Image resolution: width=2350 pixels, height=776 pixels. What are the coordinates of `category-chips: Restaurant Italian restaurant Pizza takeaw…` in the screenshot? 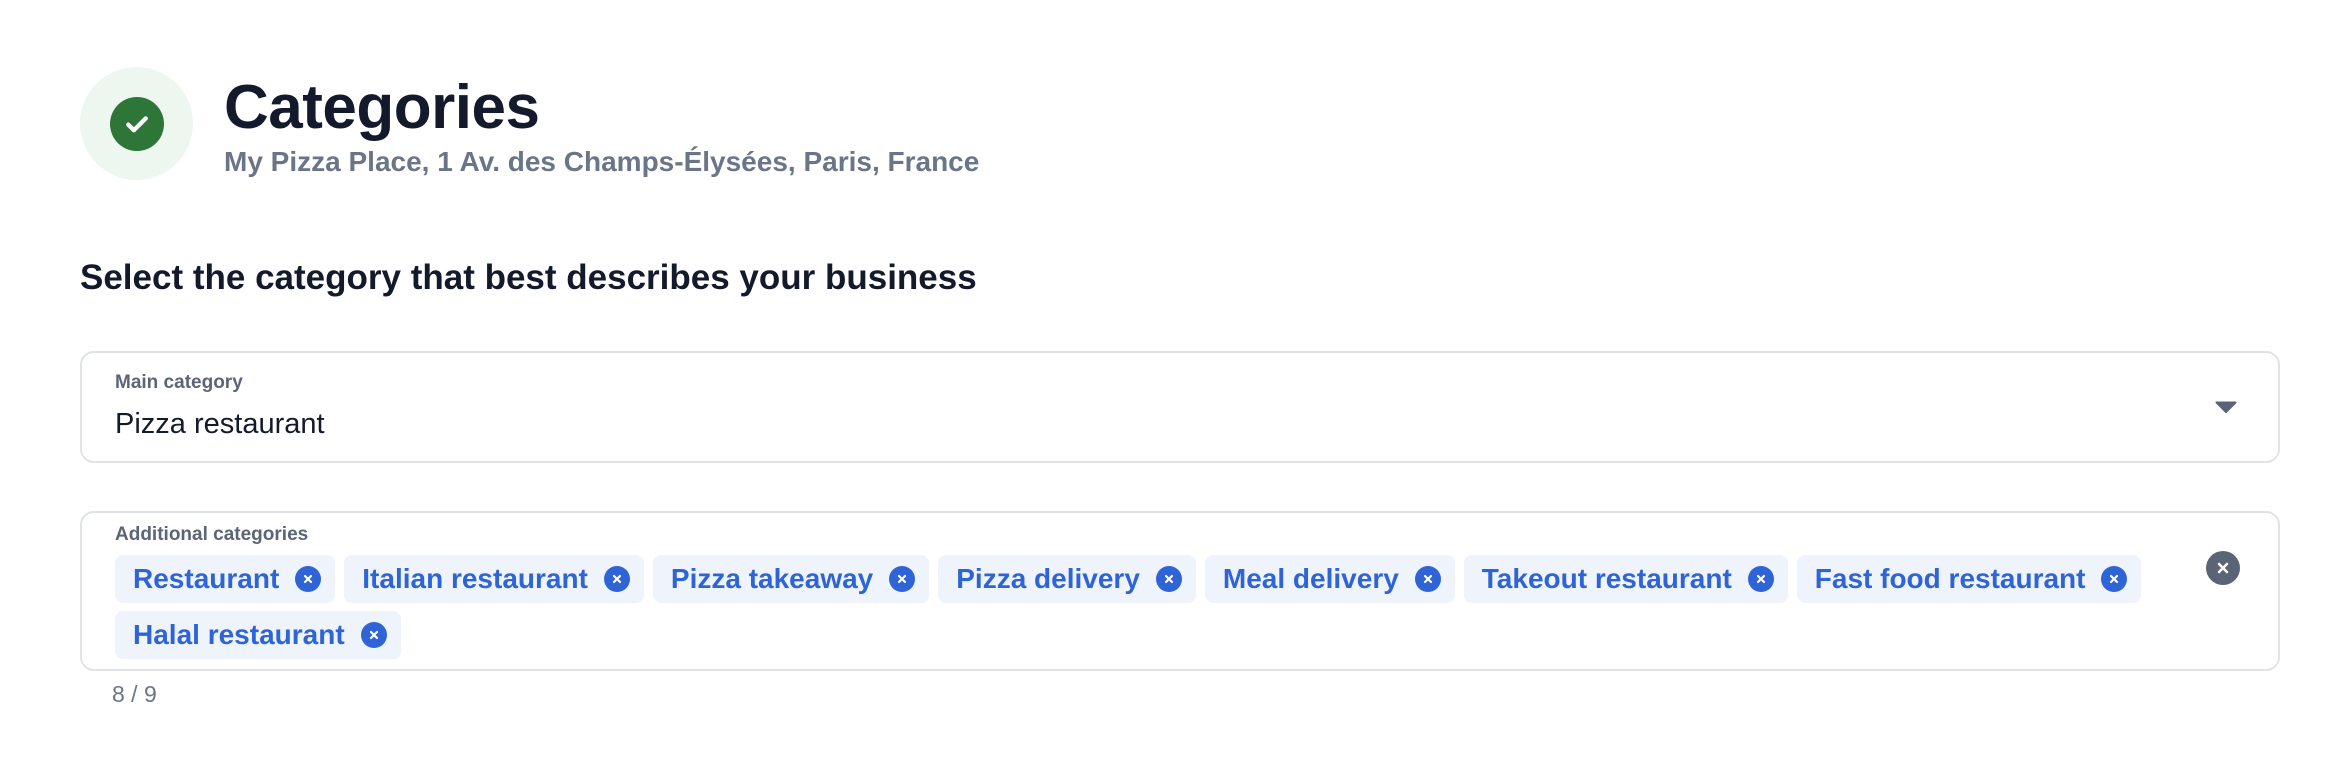 It's located at (1135, 607).